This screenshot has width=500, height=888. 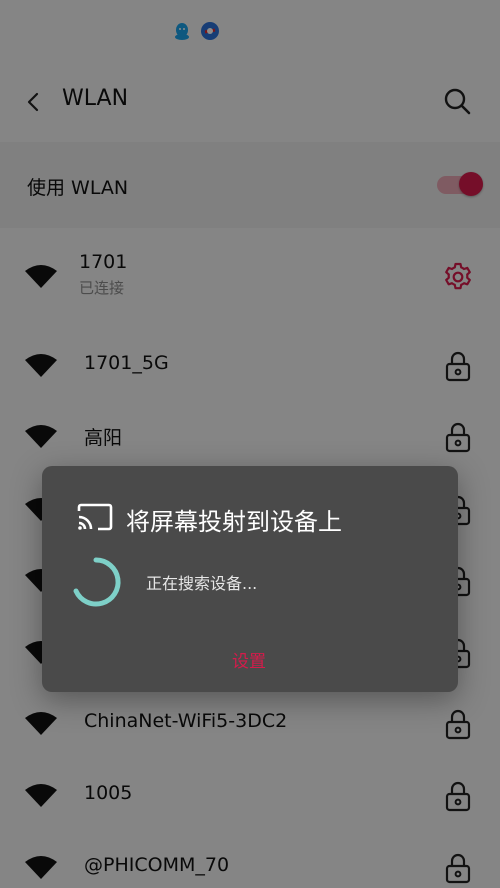 What do you see at coordinates (234, 522) in the screenshot?
I see `dialog-title: 将屏幕投射到设备上` at bounding box center [234, 522].